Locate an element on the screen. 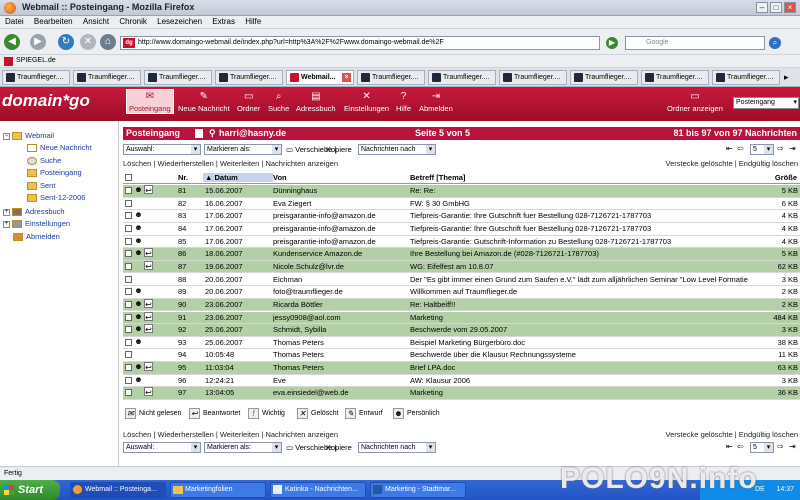 Image resolution: width=800 pixels, height=500 pixels. row-subject: Brief LPA.doc is located at coordinates (582, 368).